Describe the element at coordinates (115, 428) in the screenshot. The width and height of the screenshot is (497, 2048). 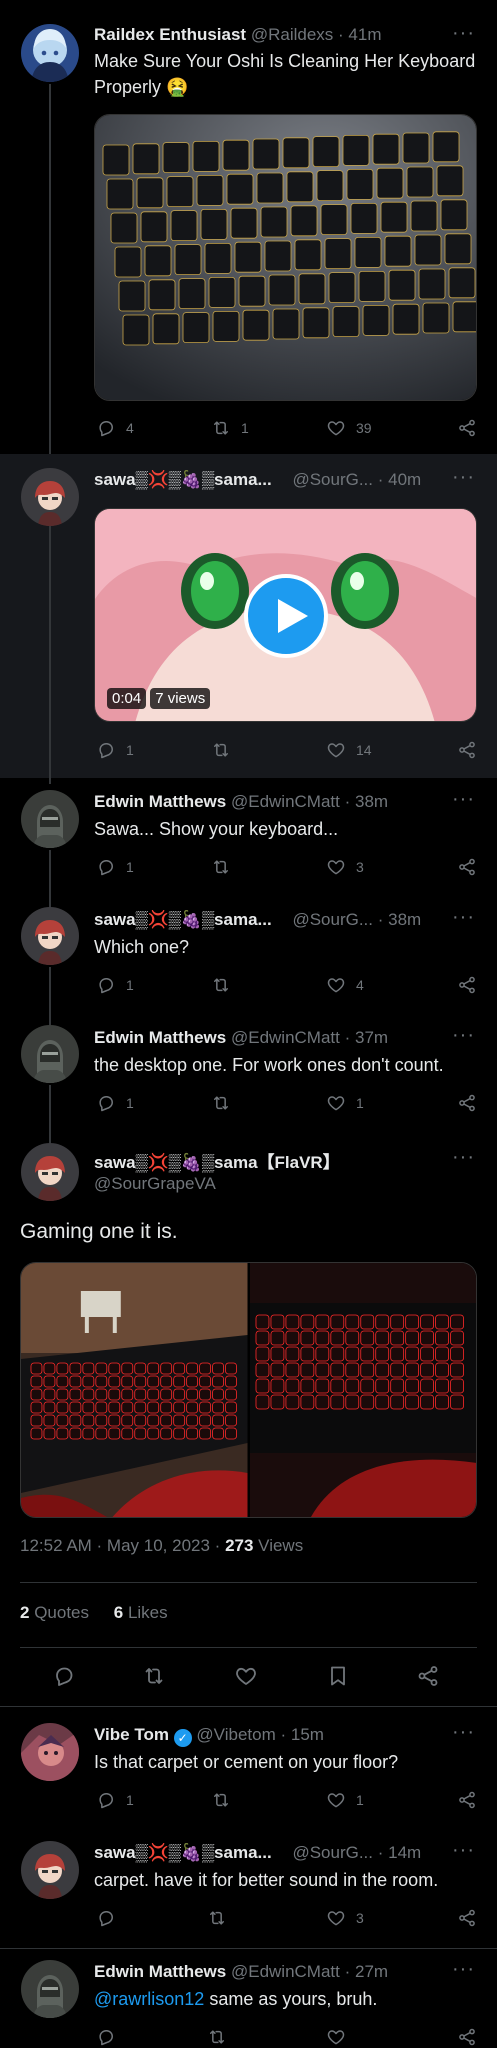
I see `reply-button: 4` at that location.